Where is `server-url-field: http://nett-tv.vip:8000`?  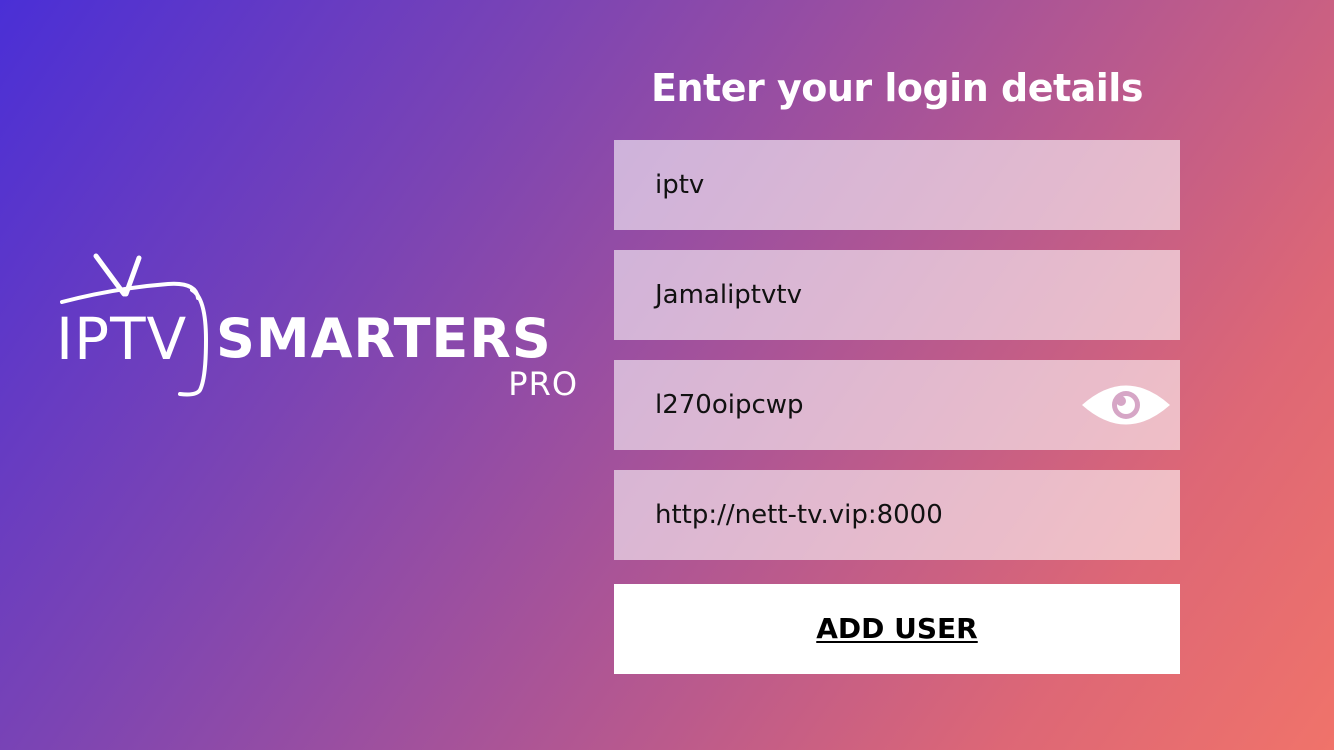
server-url-field: http://nett-tv.vip:8000 is located at coordinates (897, 515).